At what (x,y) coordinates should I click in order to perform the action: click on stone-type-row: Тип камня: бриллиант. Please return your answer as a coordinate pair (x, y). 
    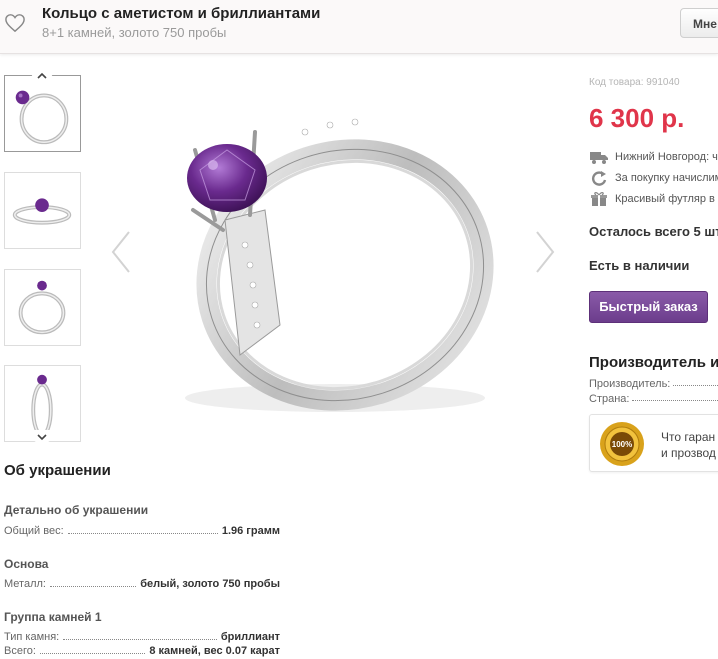
    Looking at the image, I should click on (142, 637).